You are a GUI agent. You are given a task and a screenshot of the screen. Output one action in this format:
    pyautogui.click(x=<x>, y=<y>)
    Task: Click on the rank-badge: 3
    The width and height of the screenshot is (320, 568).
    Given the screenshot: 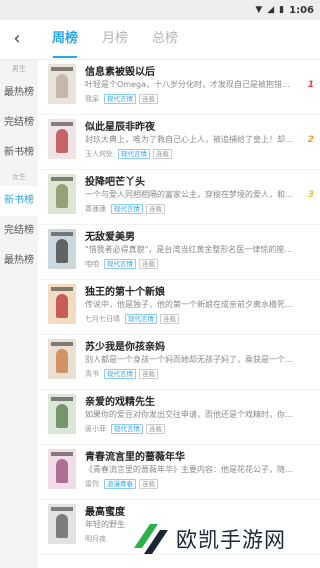 What is the action you would take?
    pyautogui.click(x=310, y=195)
    